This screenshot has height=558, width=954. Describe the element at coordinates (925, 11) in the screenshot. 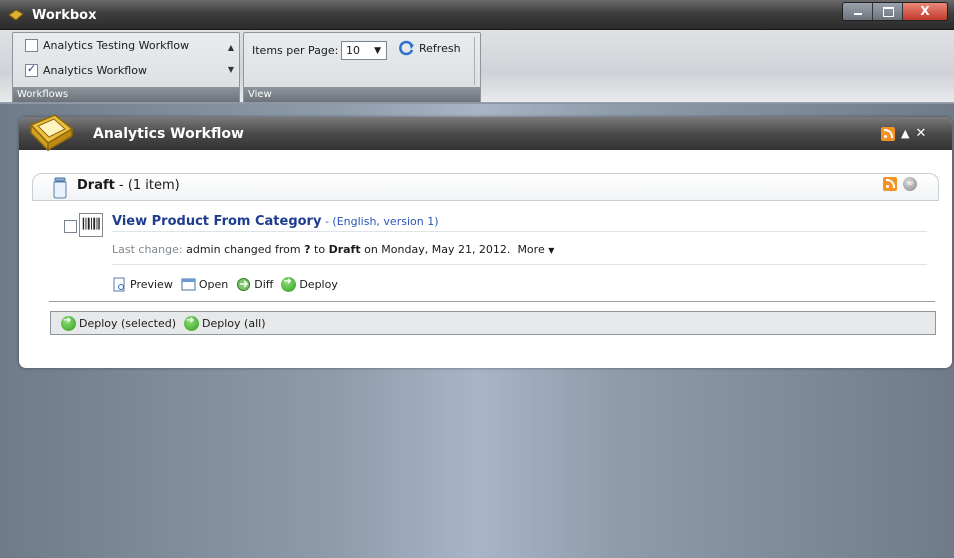

I see `close-window-button: X` at that location.